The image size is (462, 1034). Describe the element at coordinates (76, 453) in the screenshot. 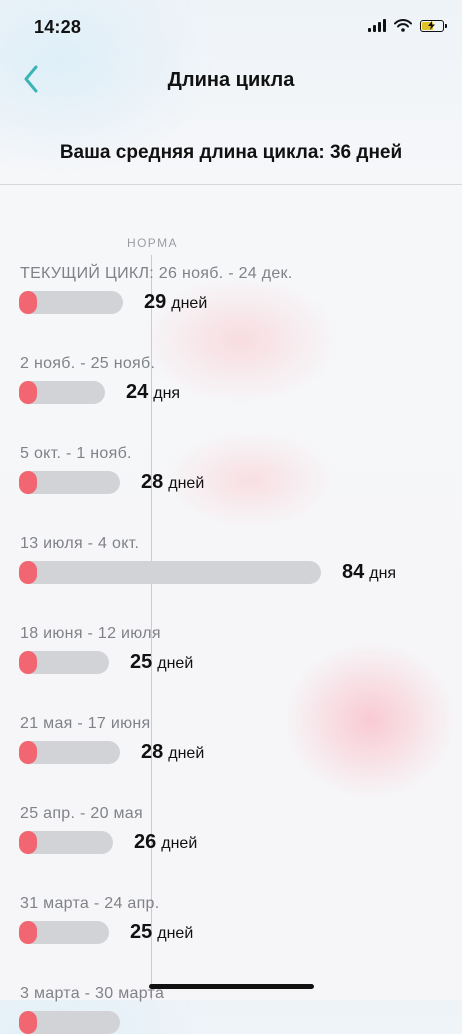

I see `cycle-date-range: 5 окт. - 1 нояб.` at that location.